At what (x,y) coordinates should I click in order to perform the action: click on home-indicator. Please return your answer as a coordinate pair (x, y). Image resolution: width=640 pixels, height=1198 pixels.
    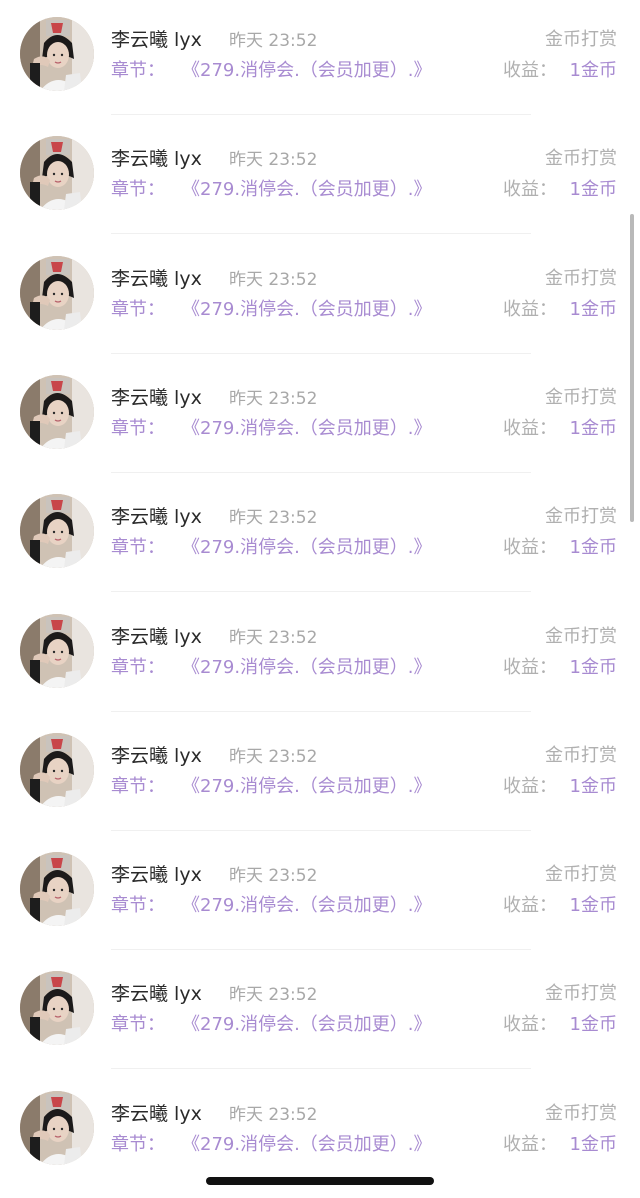
    Looking at the image, I should click on (320, 1181).